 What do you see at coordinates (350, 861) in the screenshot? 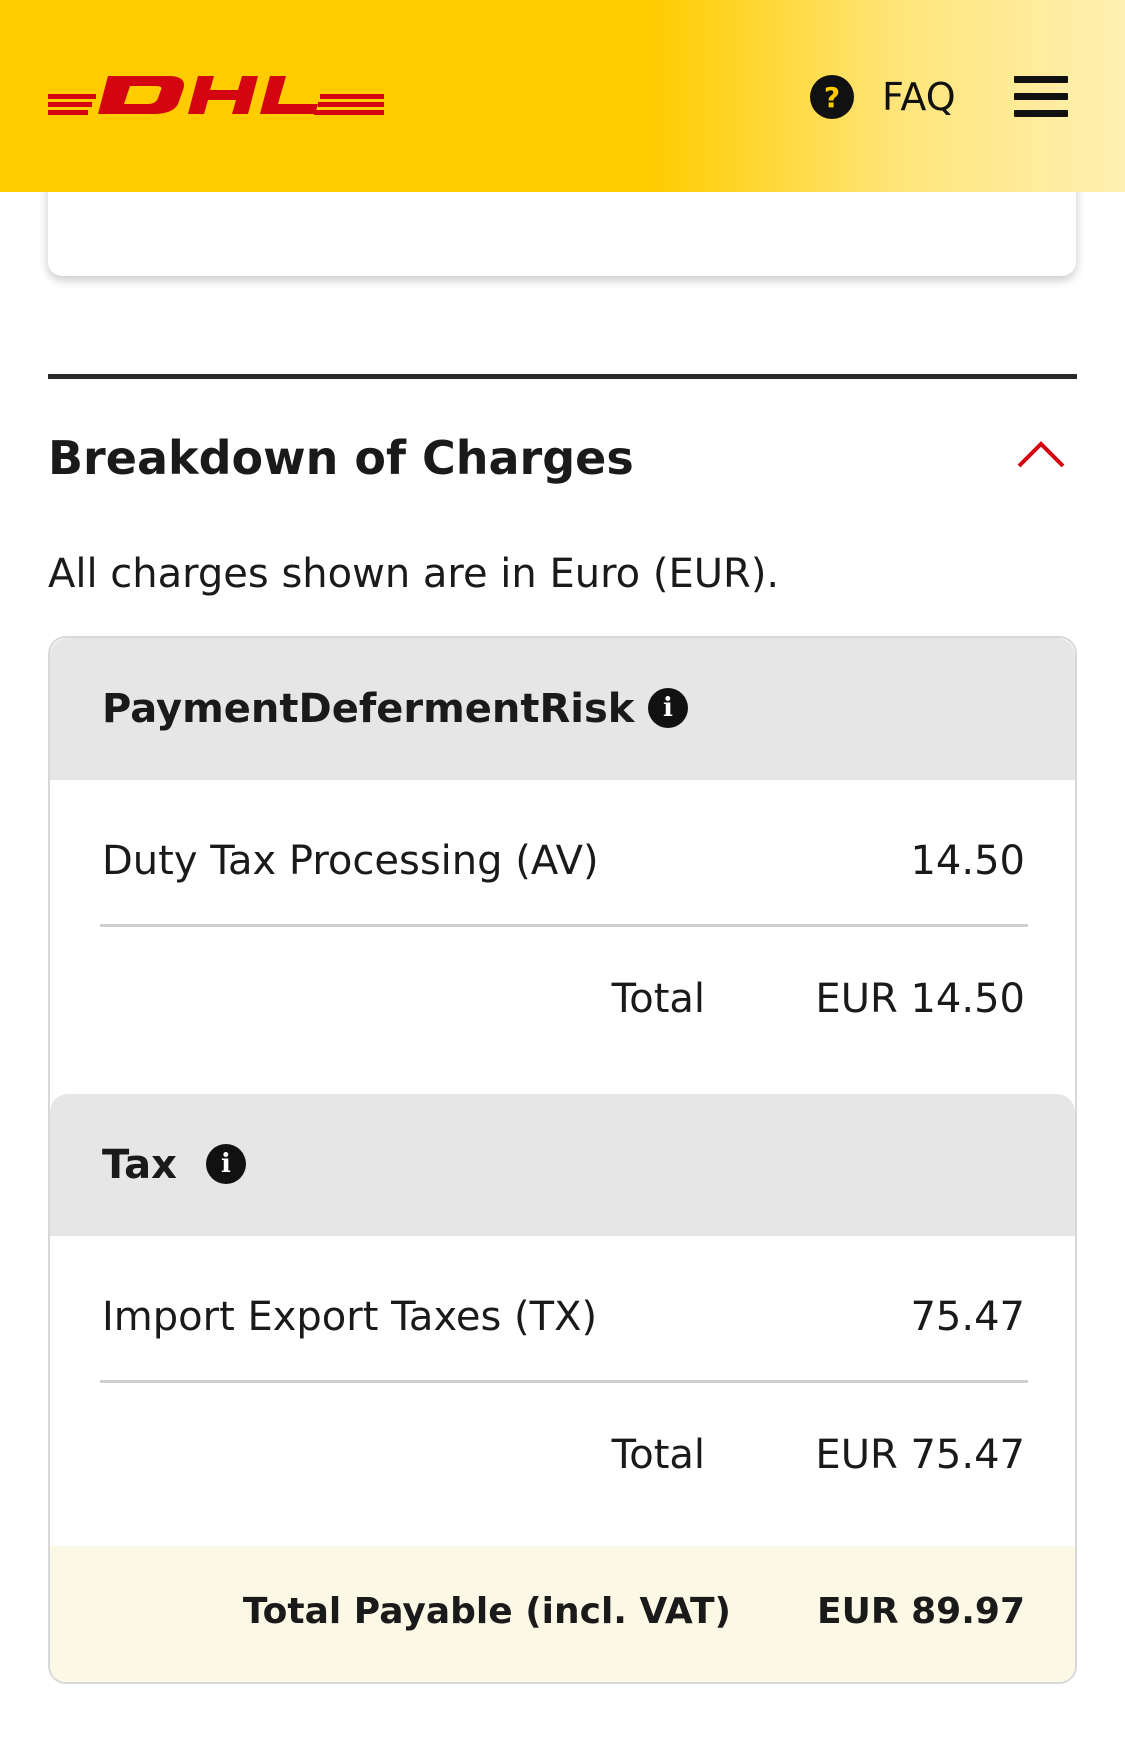
I see `charge-item-label: Duty Tax Processing (AV)` at bounding box center [350, 861].